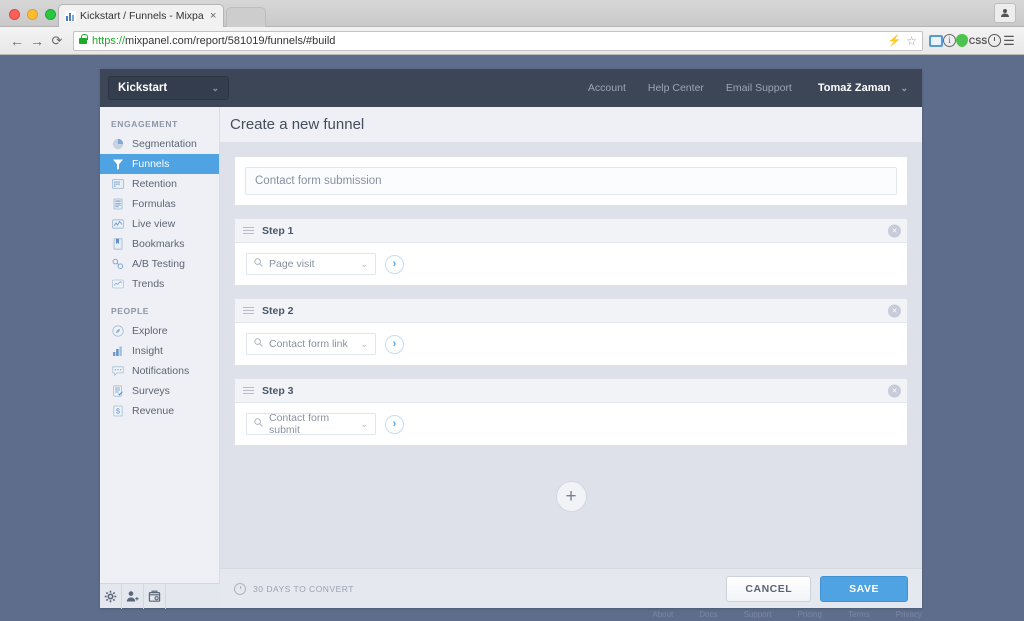 The height and width of the screenshot is (621, 1024). Describe the element at coordinates (109, 40) in the screenshot. I see `url-scheme: https://` at that location.